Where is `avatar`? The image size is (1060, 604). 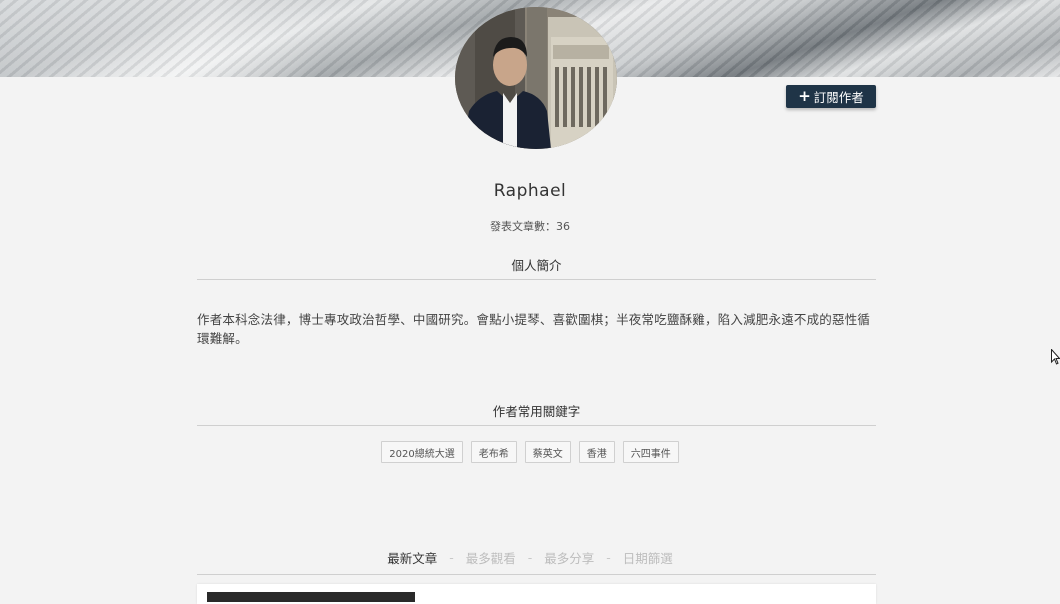 avatar is located at coordinates (536, 78).